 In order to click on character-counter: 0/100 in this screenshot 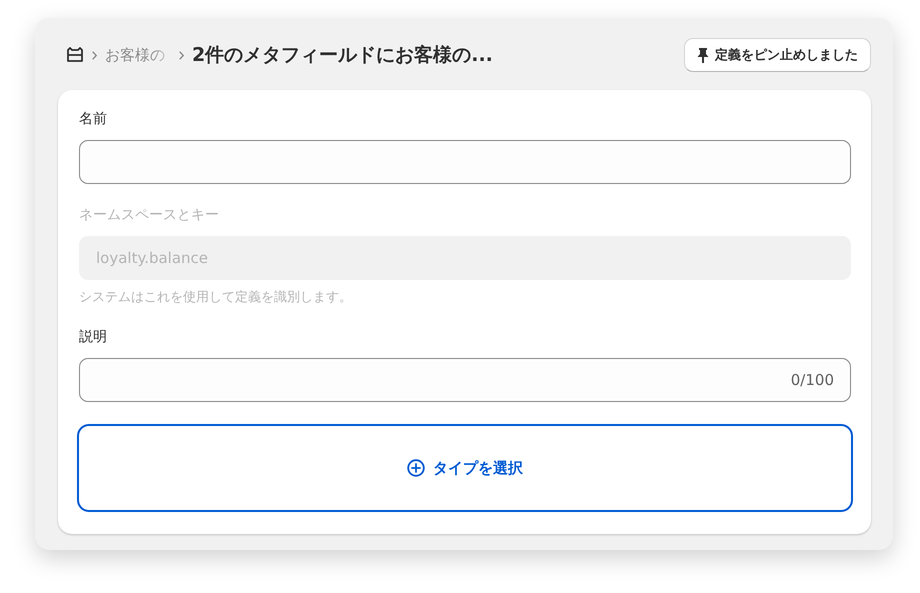, I will do `click(812, 380)`.